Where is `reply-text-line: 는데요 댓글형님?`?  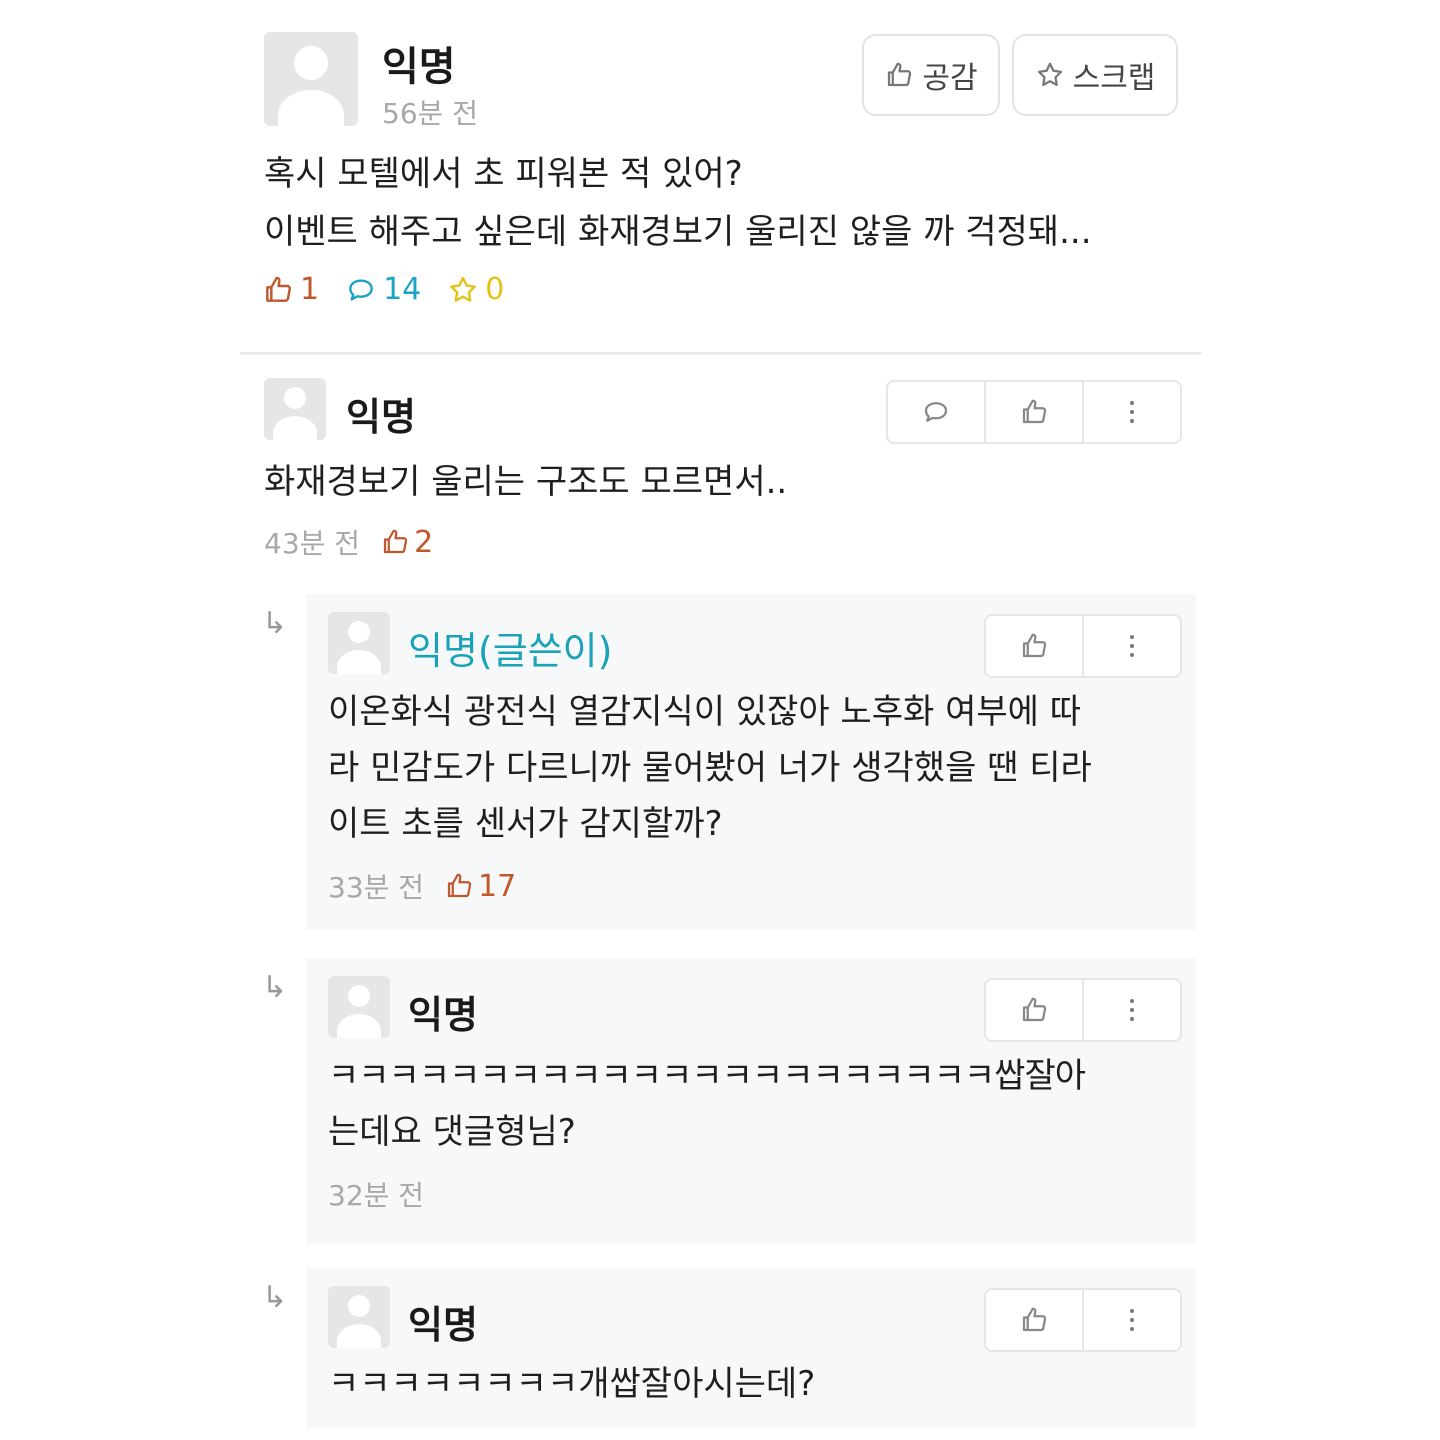
reply-text-line: 는데요 댓글형님? is located at coordinates (452, 1132).